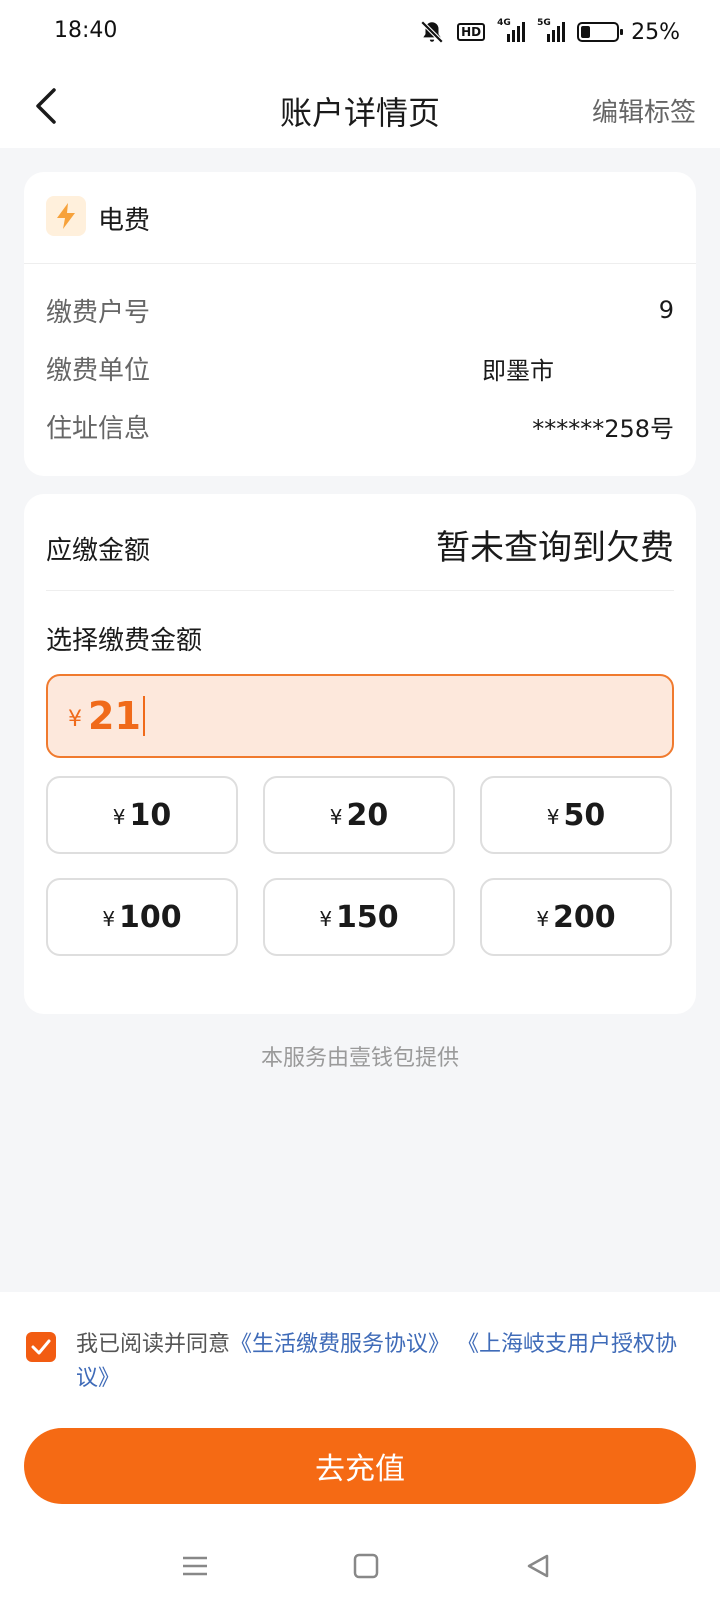  Describe the element at coordinates (124, 641) in the screenshot. I see `choose-amount-label: 选择缴费金额` at that location.